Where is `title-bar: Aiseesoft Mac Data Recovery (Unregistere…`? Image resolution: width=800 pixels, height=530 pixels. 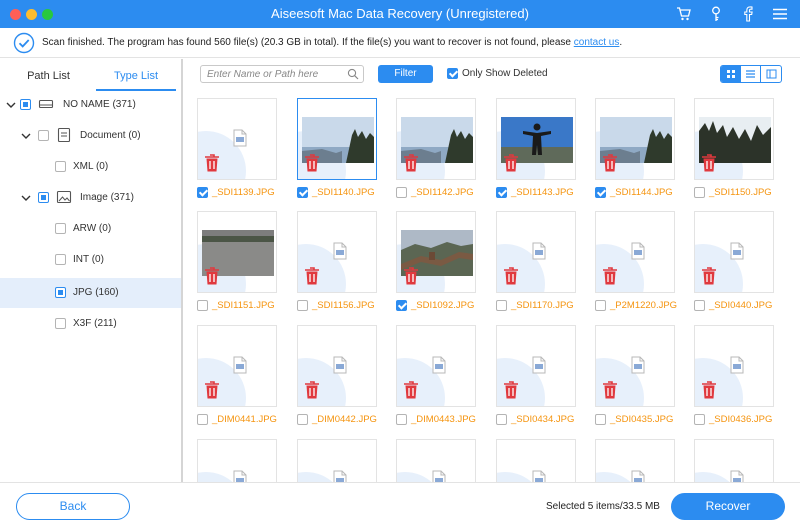 title-bar: Aiseesoft Mac Data Recovery (Unregistere… is located at coordinates (400, 14).